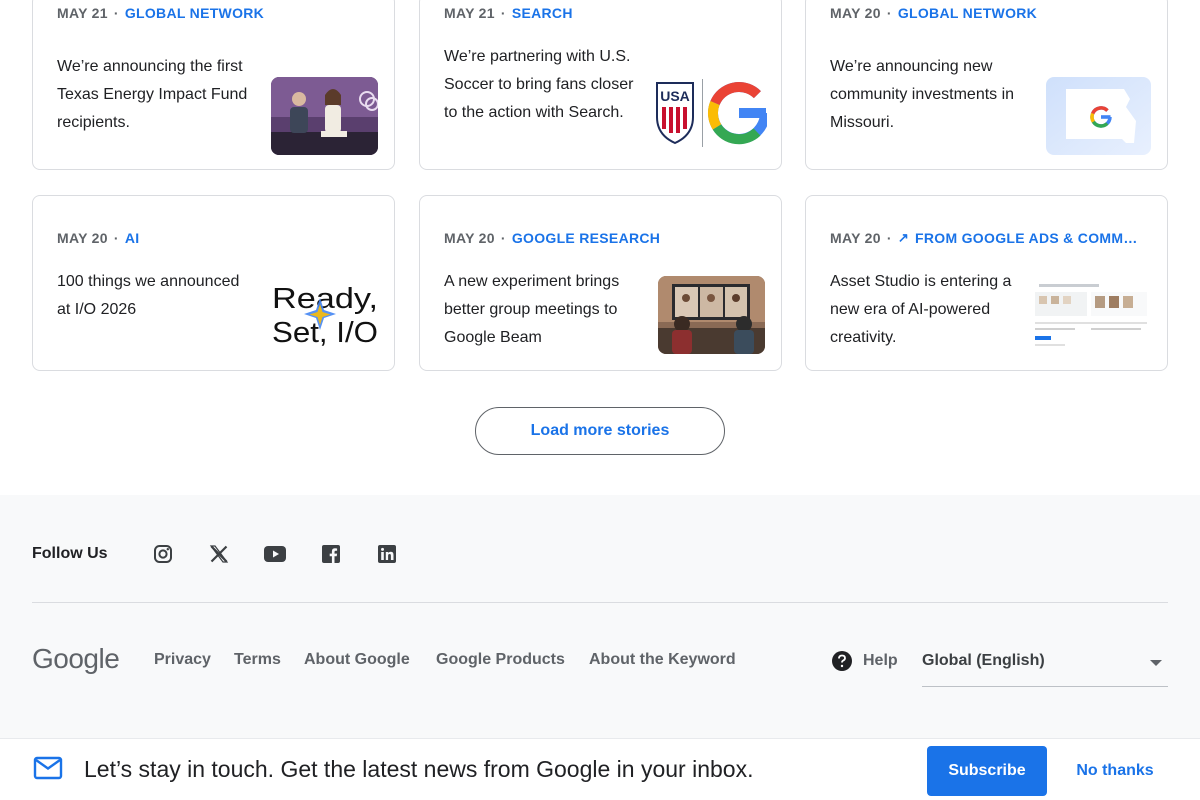  I want to click on instagram-icon, so click(163, 554).